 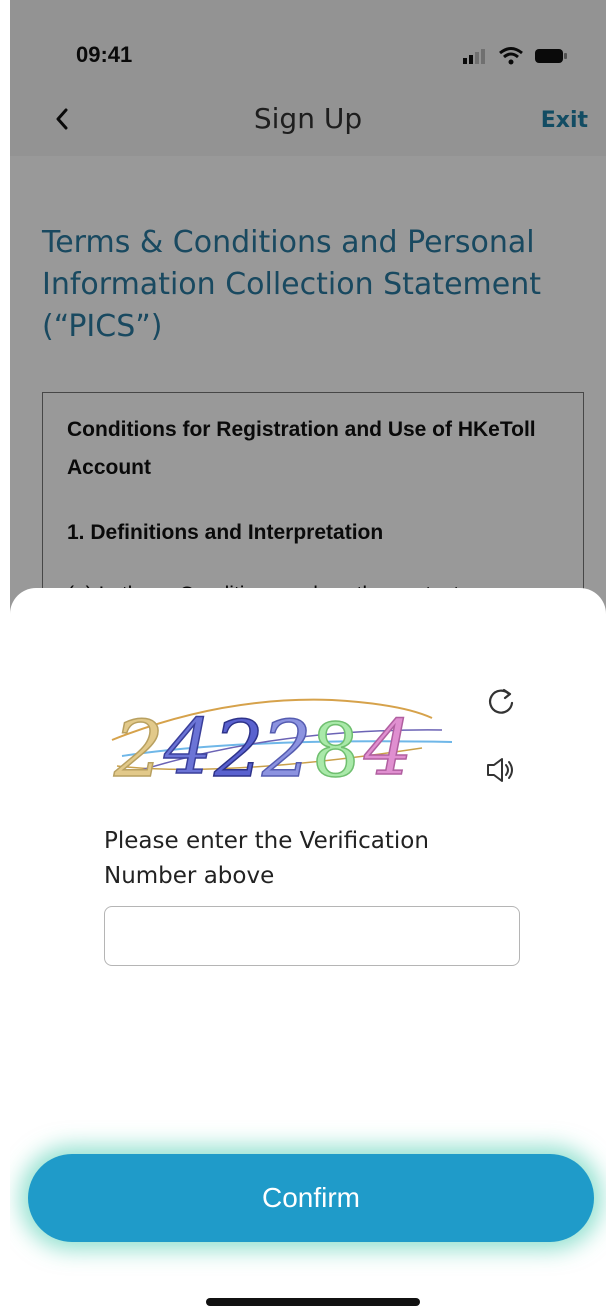 I want to click on confirm-button: Confirm, so click(x=311, y=1198).